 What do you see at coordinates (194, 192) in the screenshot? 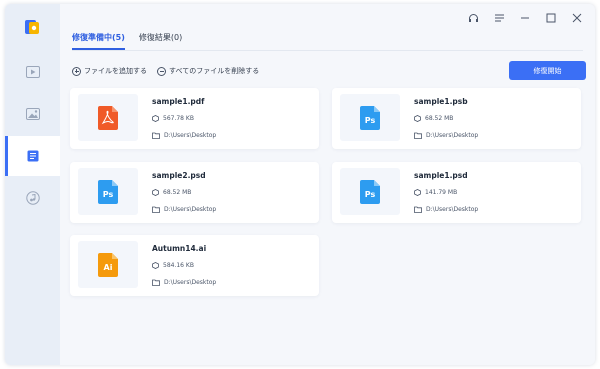
I see `file-card: Ps sample2.psd 68.52 MB D:\Users\Desktop` at bounding box center [194, 192].